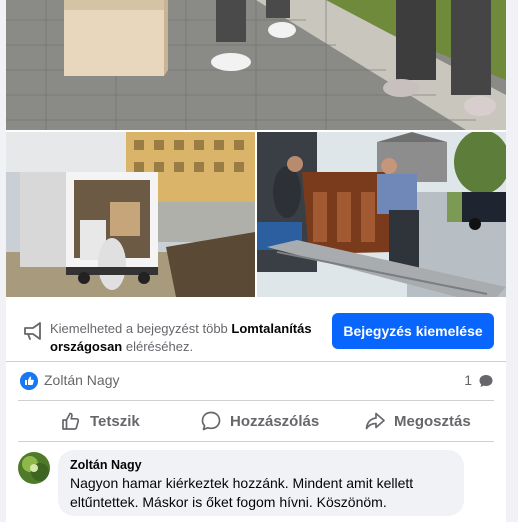  I want to click on share-label: Megosztás, so click(432, 421).